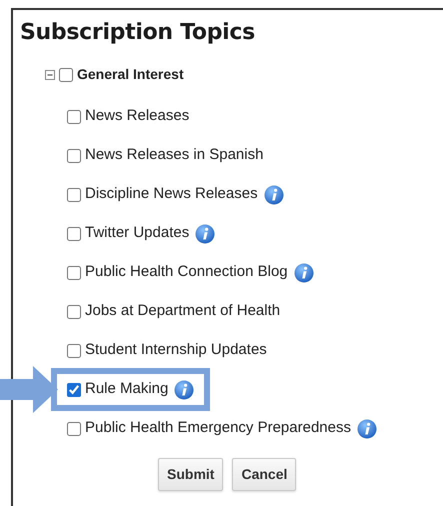  What do you see at coordinates (50, 75) in the screenshot?
I see `collapse-icon` at bounding box center [50, 75].